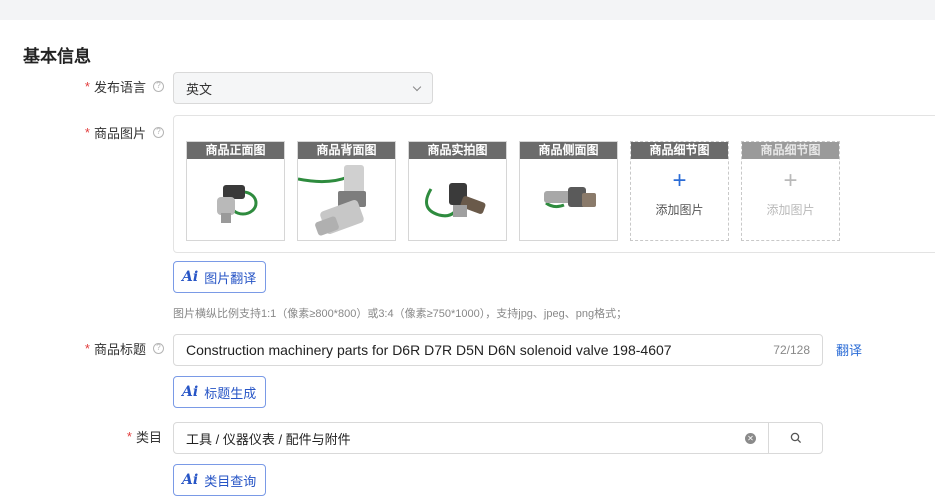  Describe the element at coordinates (568, 150) in the screenshot. I see `image-slot-caption: 商品侧面图` at that location.